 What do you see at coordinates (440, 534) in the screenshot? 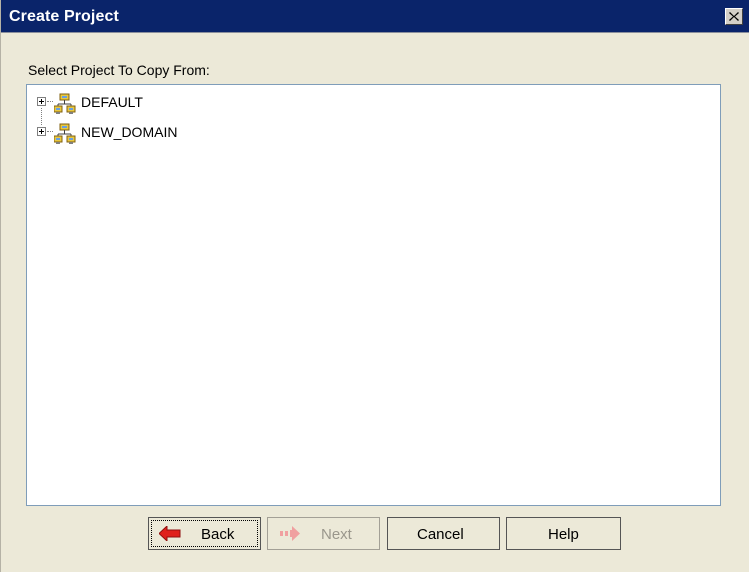
I see `cancel-label: Cancel` at bounding box center [440, 534].